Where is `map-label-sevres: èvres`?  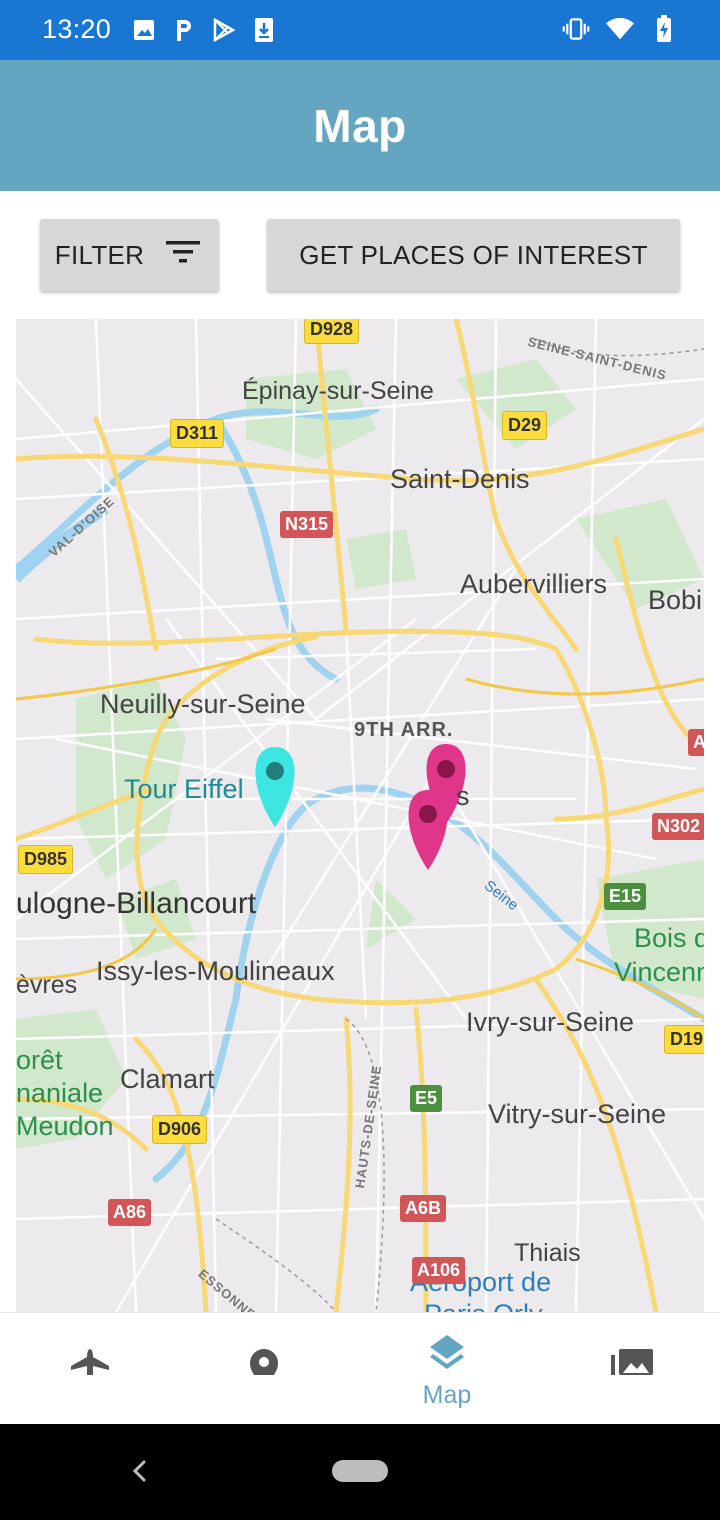
map-label-sevres: èvres is located at coordinates (47, 985).